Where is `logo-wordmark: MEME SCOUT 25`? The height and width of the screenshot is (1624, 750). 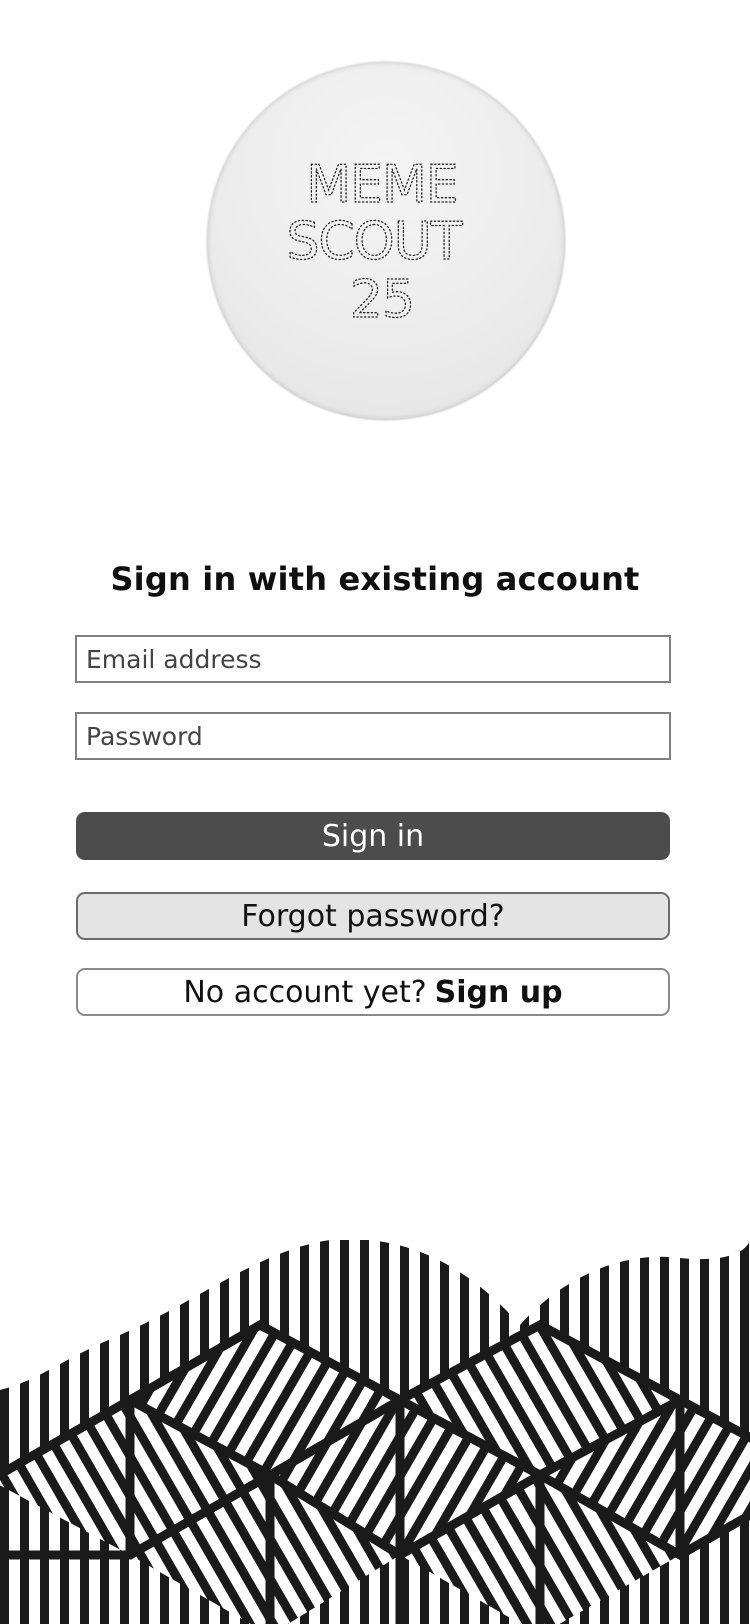
logo-wordmark: MEME SCOUT 25 is located at coordinates (375, 242).